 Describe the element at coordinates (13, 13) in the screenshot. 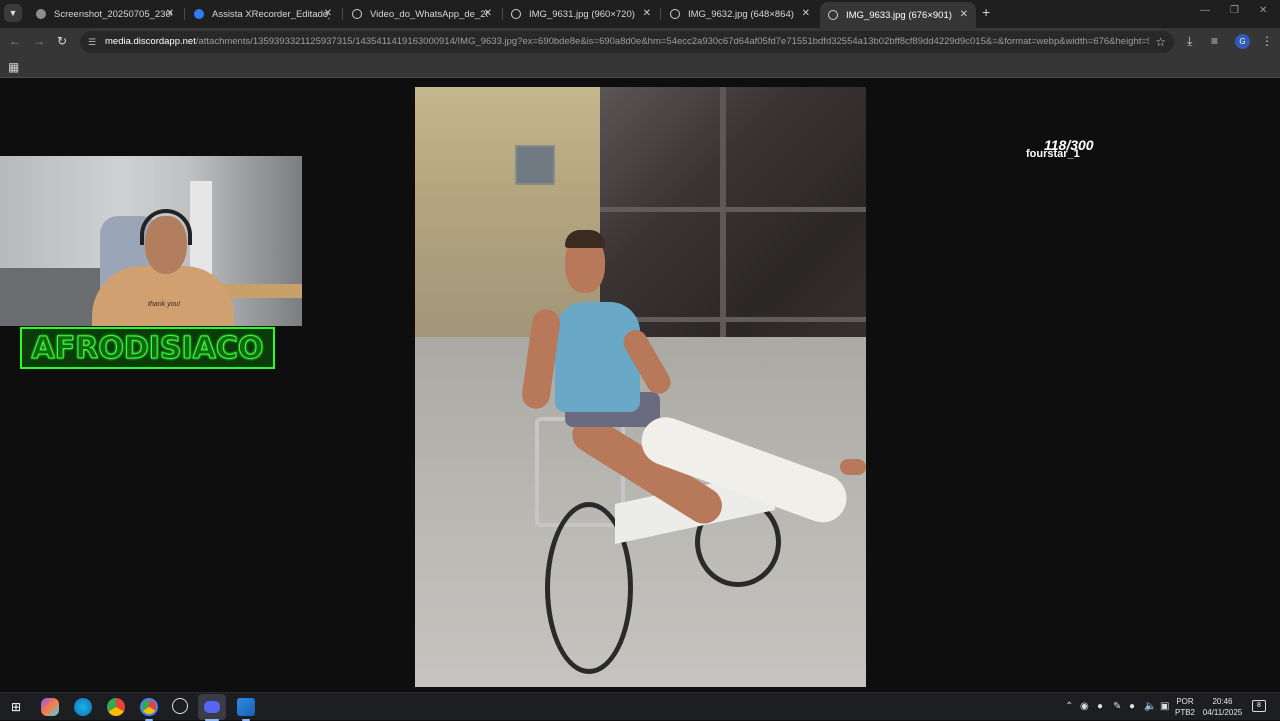

I see `tab-search-button: ▼` at that location.